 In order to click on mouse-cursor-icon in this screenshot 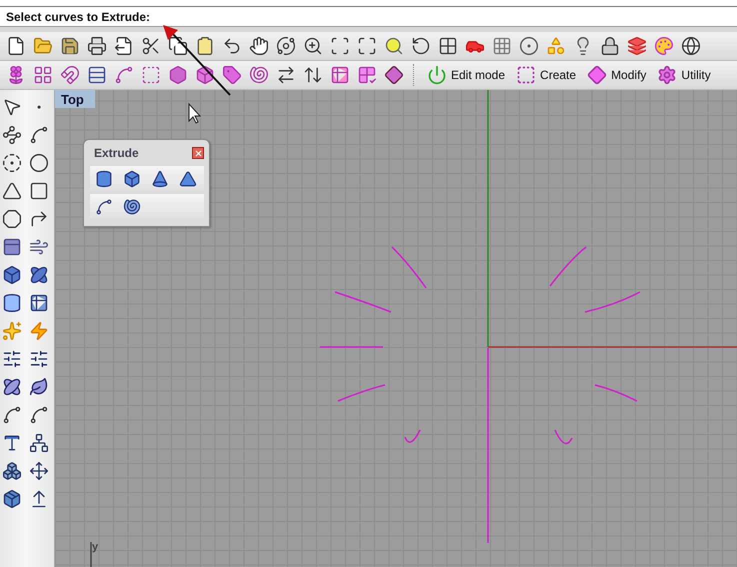, I will do `click(195, 113)`.